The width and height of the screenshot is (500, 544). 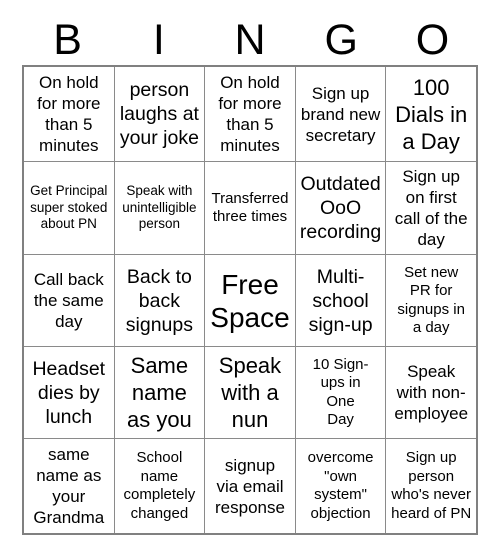 I want to click on bingo-cell: Set new PR for signups in a day, so click(x=431, y=300).